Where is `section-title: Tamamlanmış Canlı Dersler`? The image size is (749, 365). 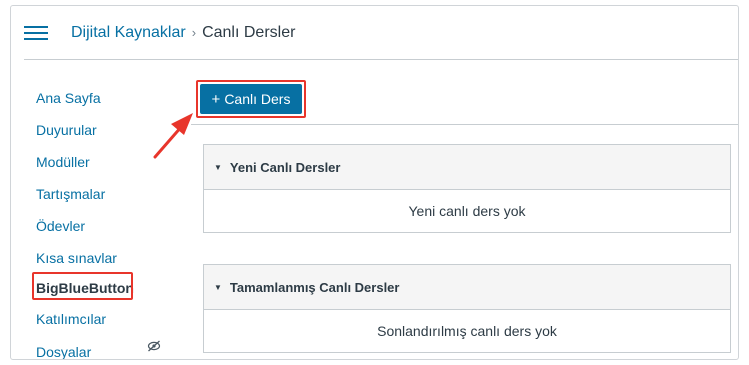 section-title: Tamamlanmış Canlı Dersler is located at coordinates (314, 287).